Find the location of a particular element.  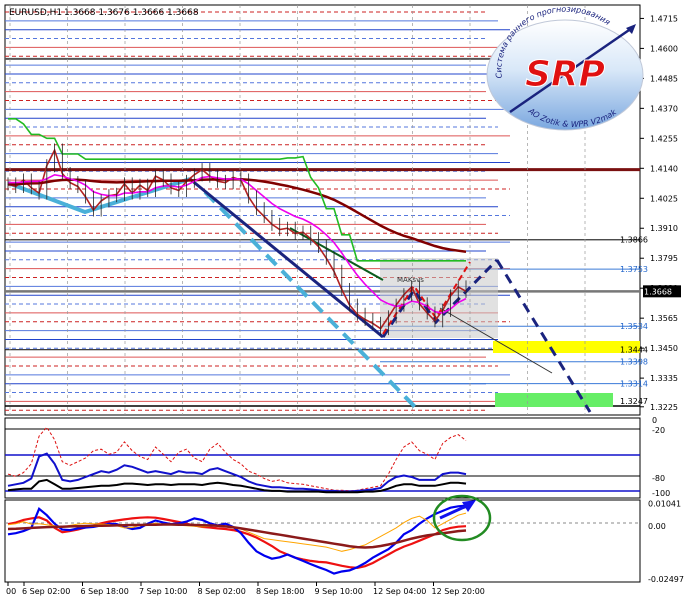

ohlc-readout: 1.3668 1.3676 1.3666 1.3668 is located at coordinates (131, 13).